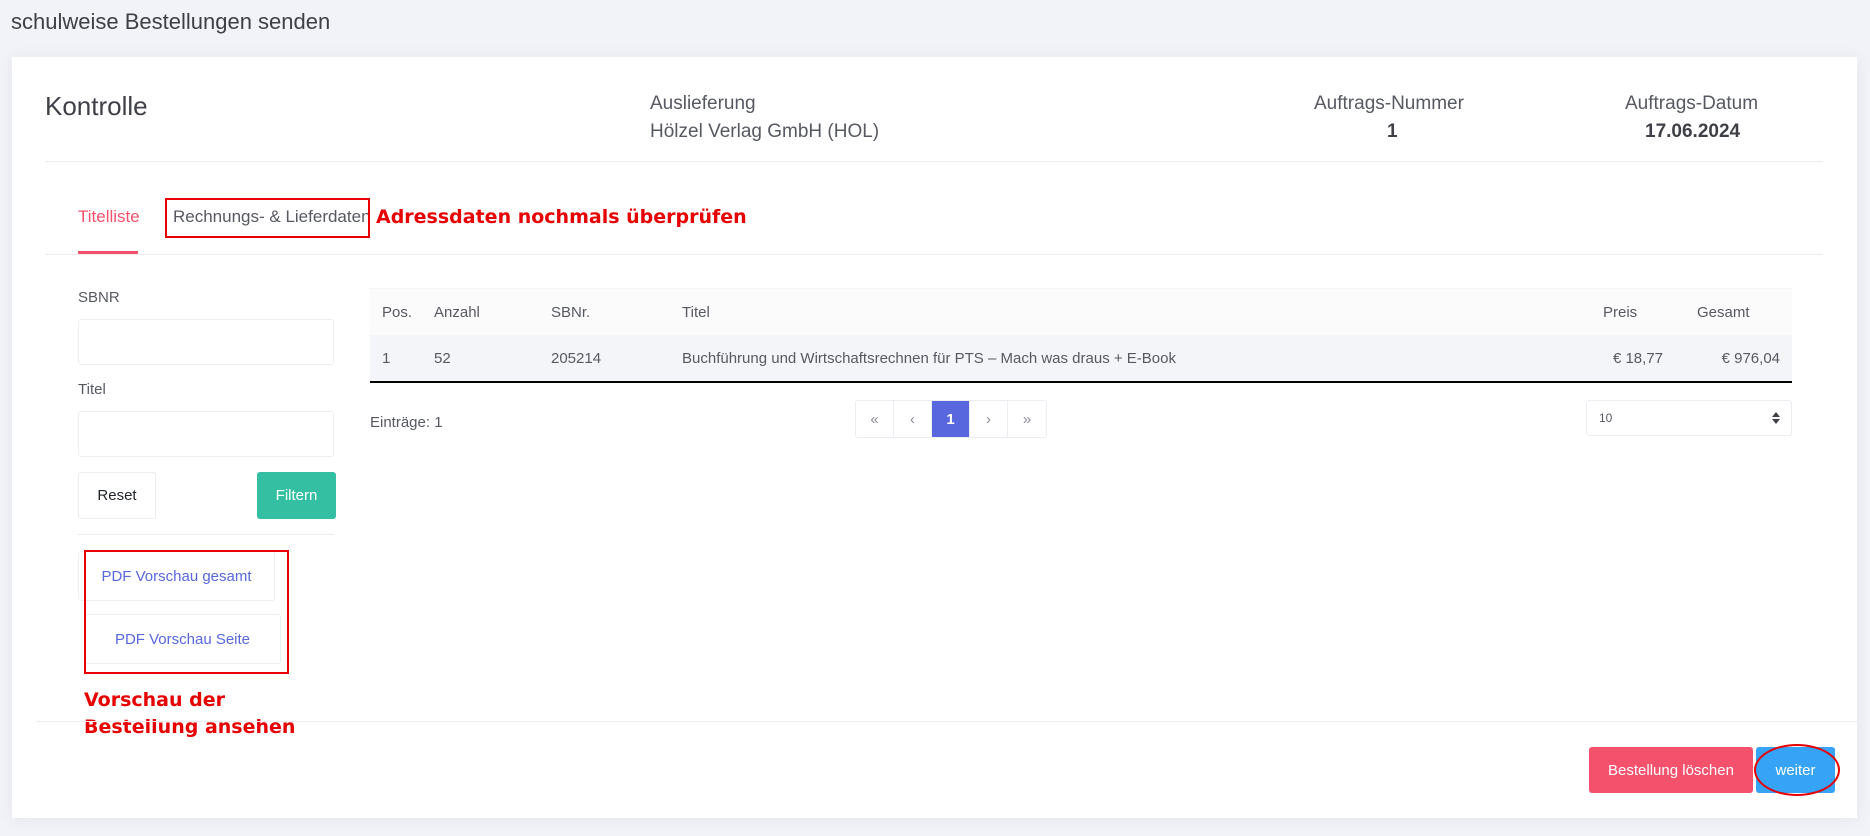 The height and width of the screenshot is (836, 1870). Describe the element at coordinates (703, 103) in the screenshot. I see `auslieferung-label: Auslieferung` at that location.